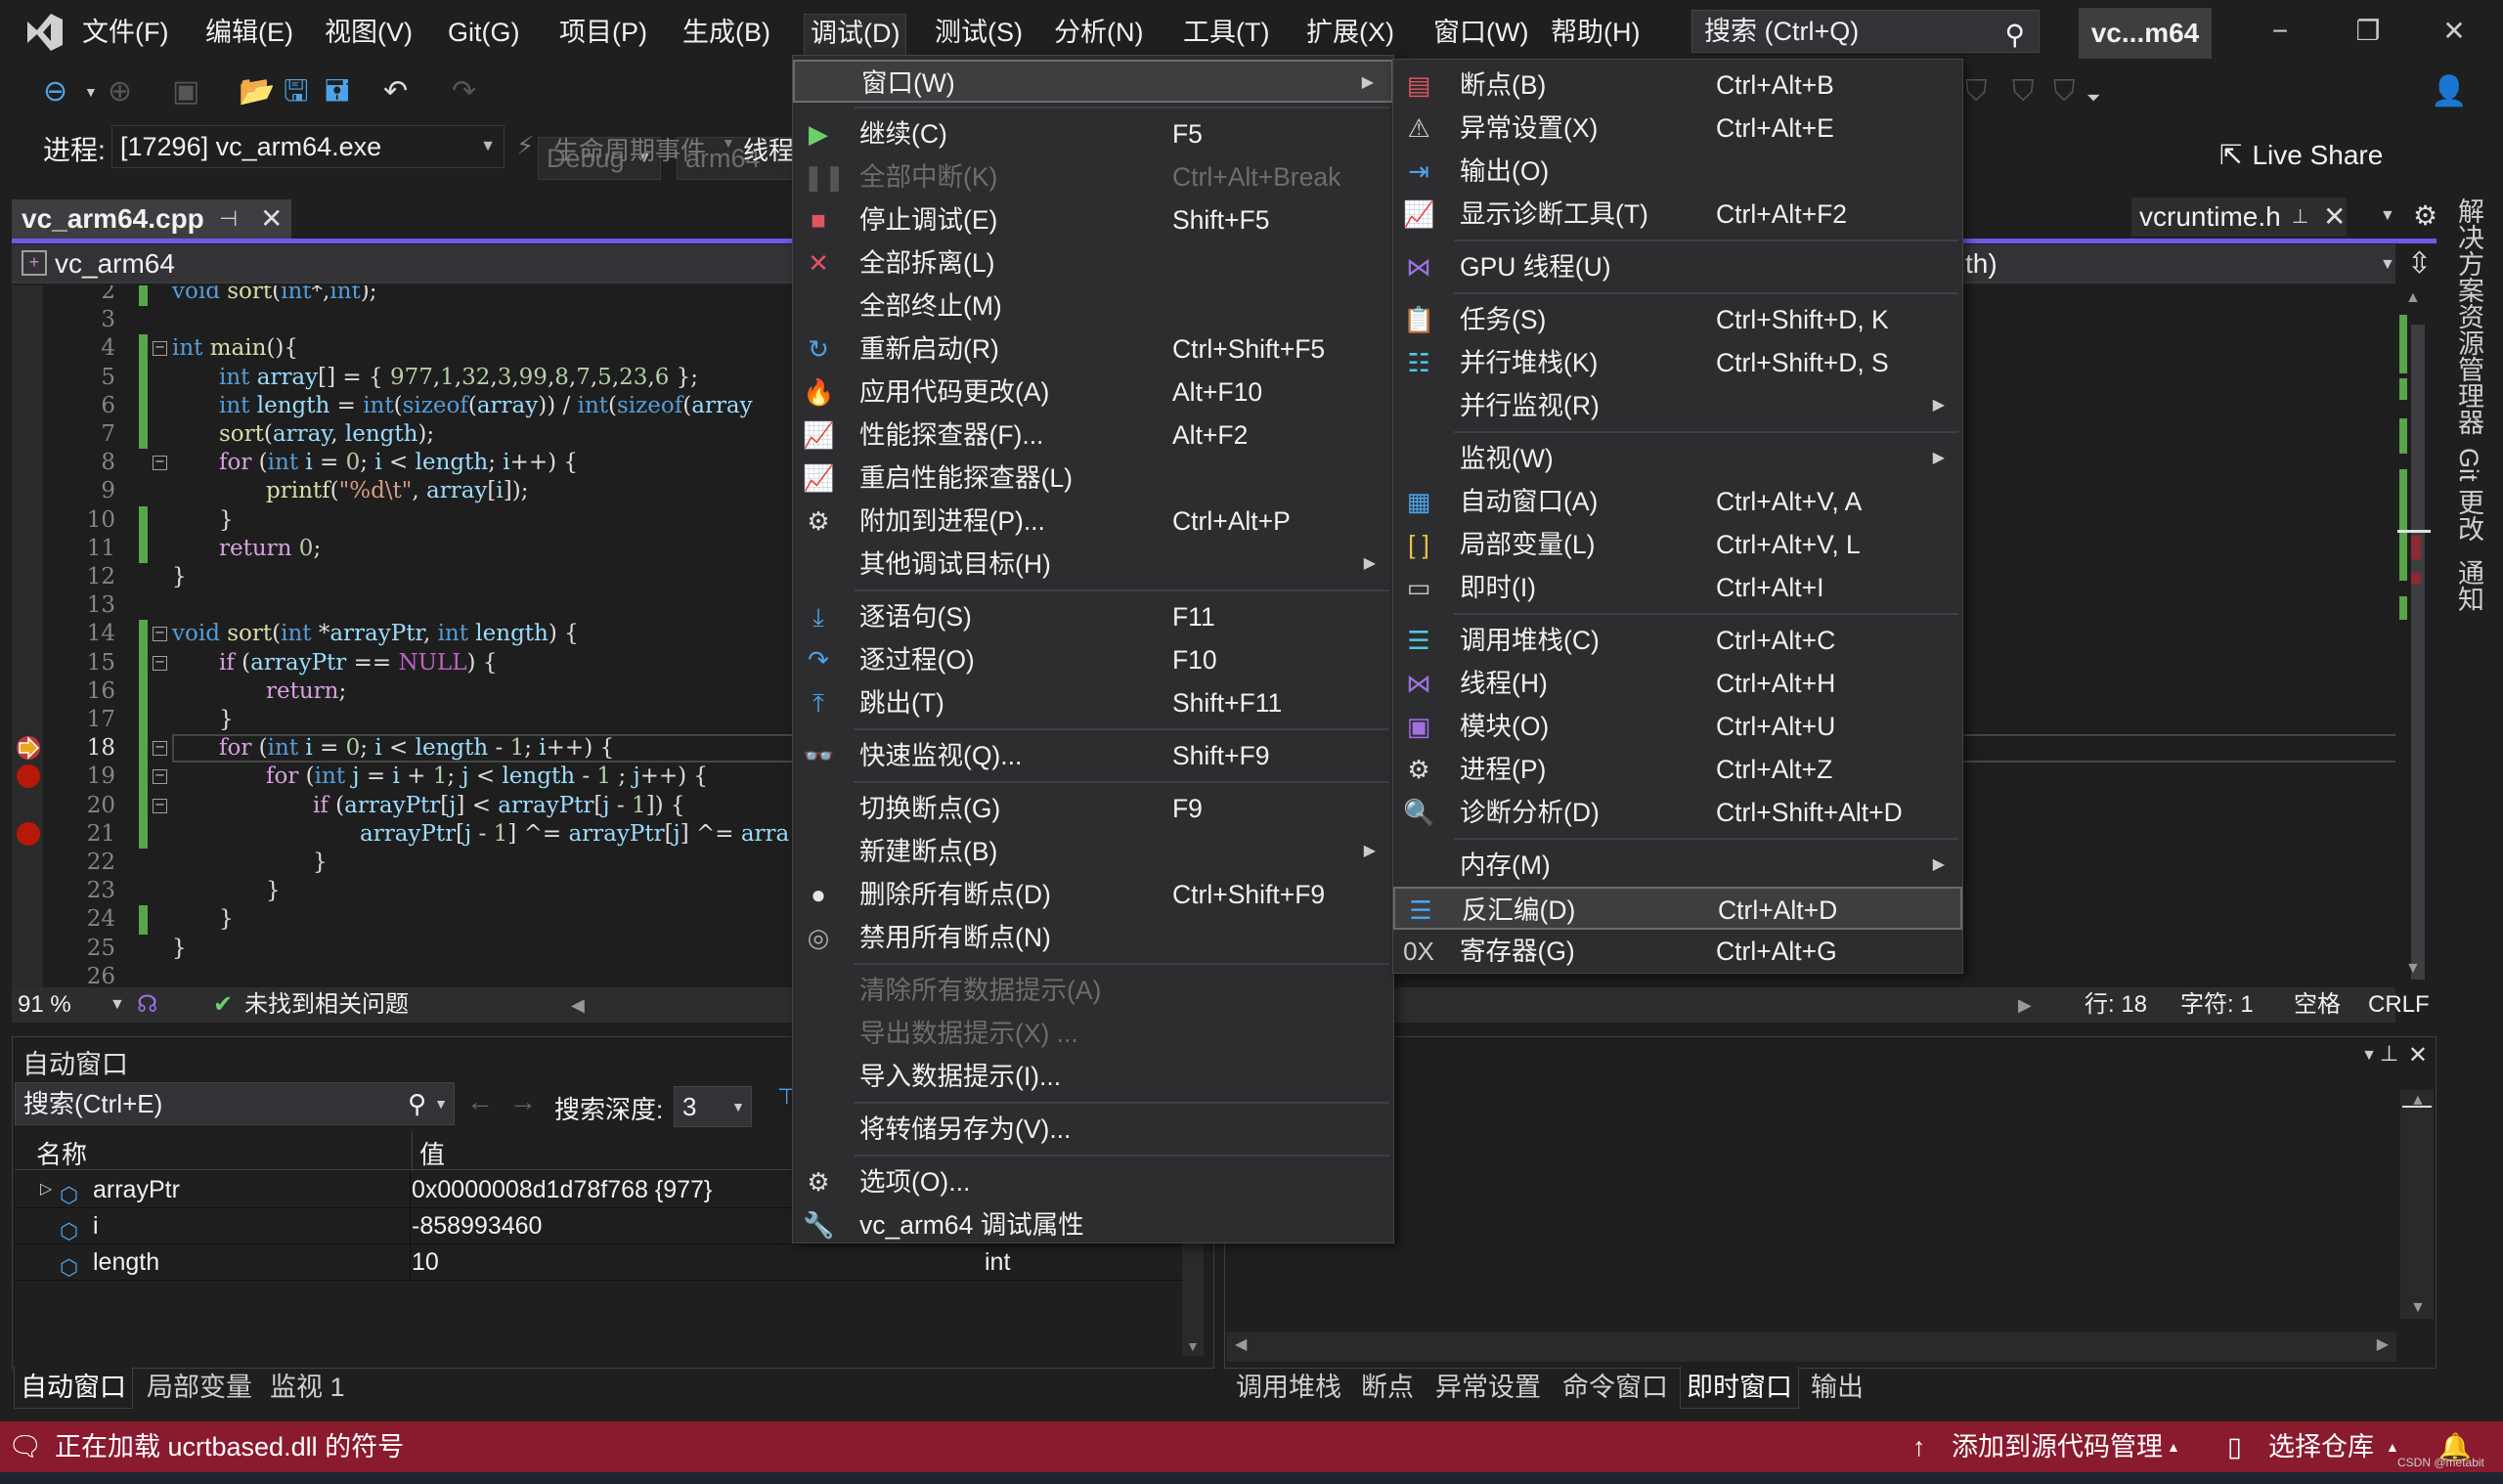  What do you see at coordinates (412, 1150) in the screenshot?
I see `column-divider` at bounding box center [412, 1150].